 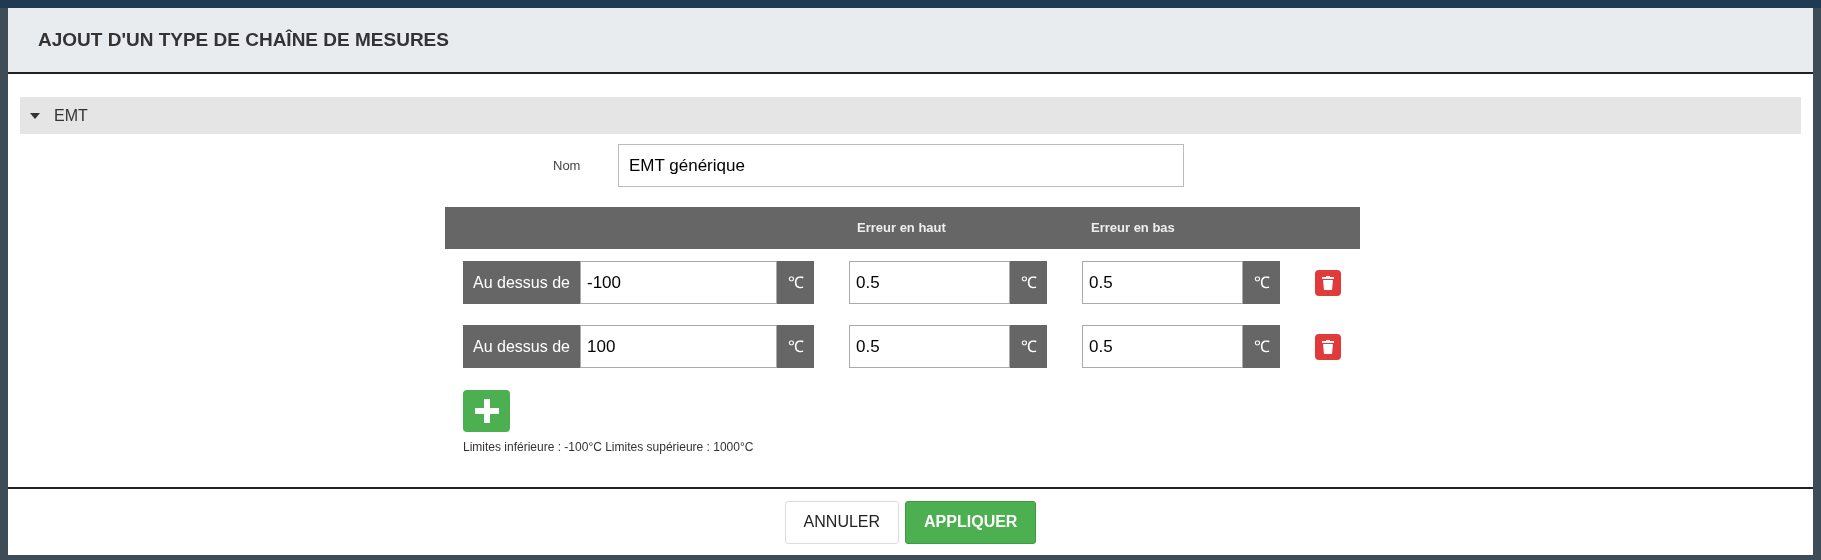 I want to click on cancel-button: ANNULER, so click(x=842, y=522).